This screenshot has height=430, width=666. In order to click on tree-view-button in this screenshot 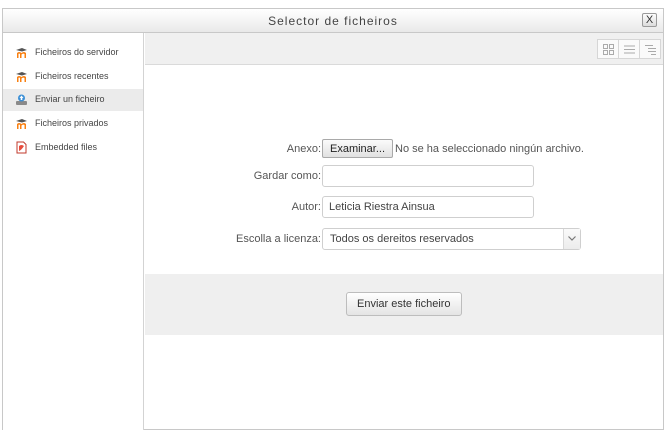, I will do `click(650, 49)`.